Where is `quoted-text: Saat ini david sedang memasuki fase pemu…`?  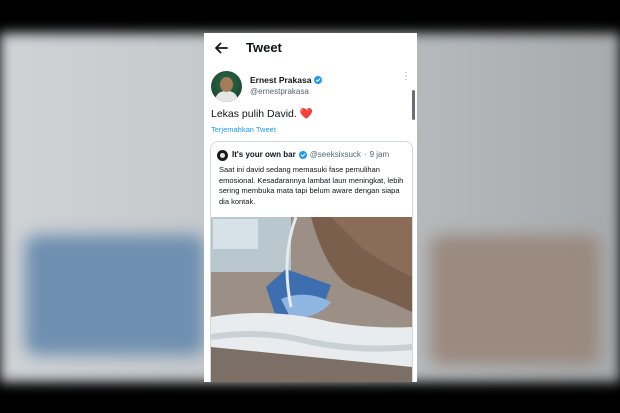 quoted-text: Saat ini david sedang memasuki fase pemu… is located at coordinates (311, 185).